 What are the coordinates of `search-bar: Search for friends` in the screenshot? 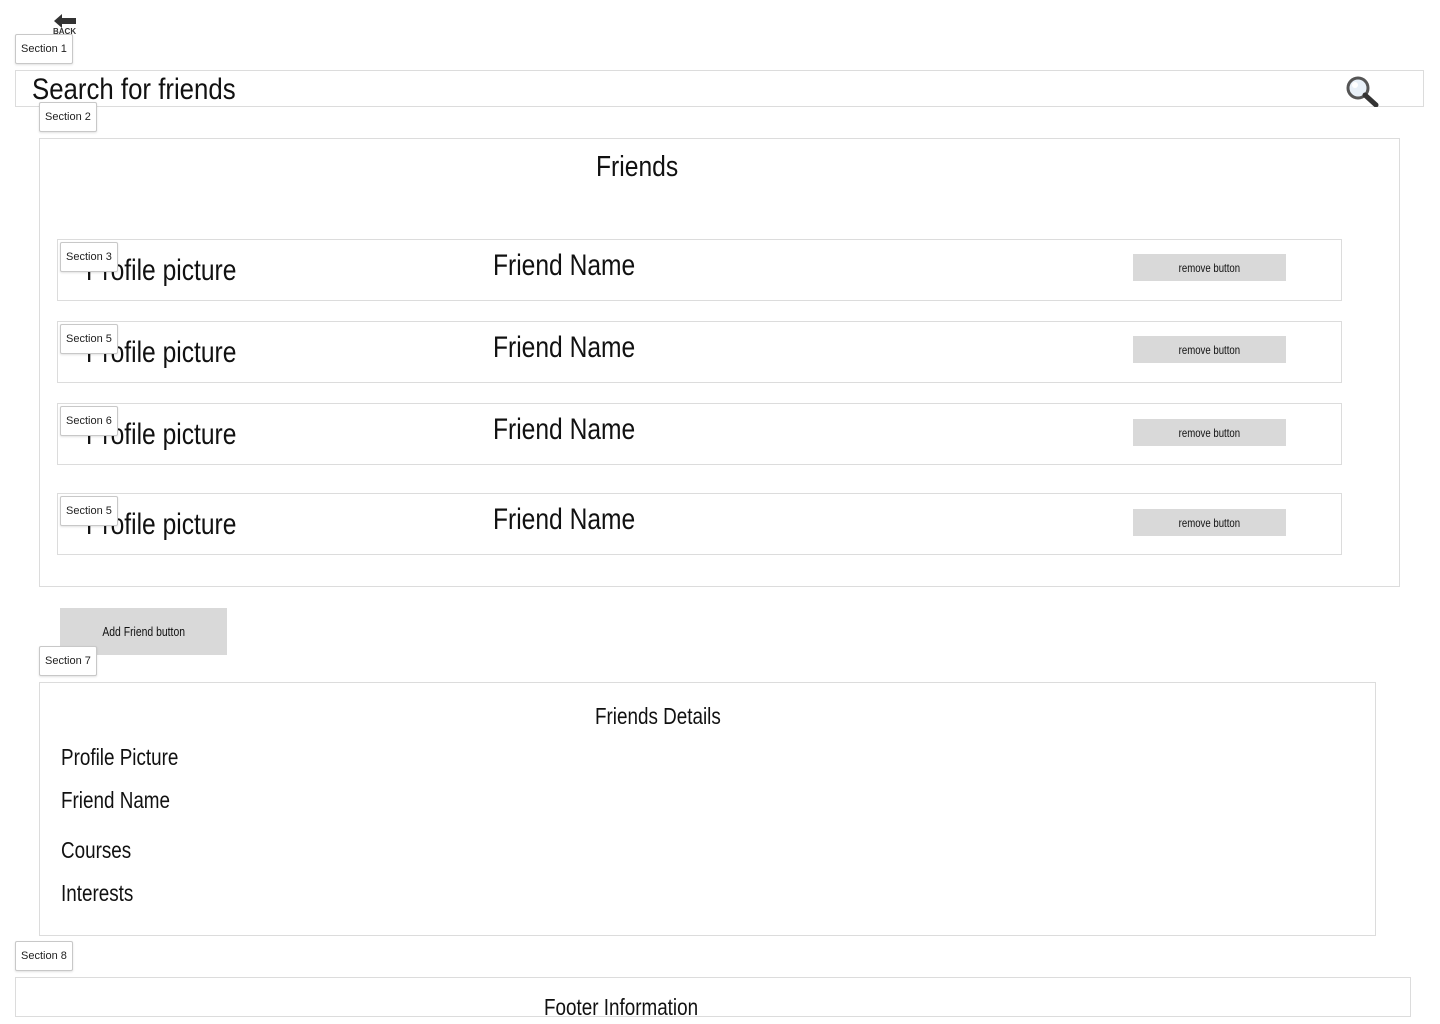 It's located at (719, 89).